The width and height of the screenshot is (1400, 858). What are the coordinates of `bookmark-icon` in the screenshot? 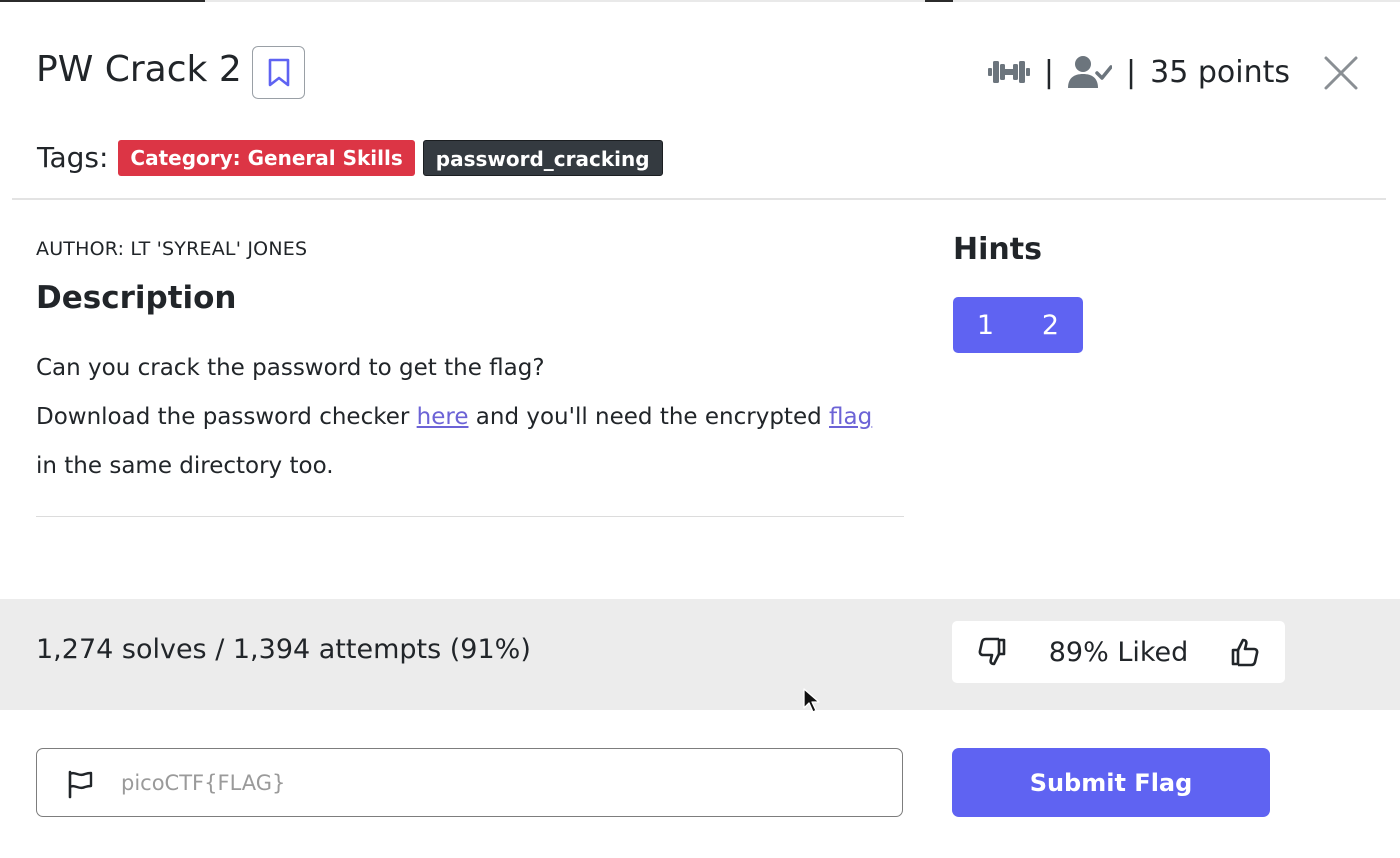 It's located at (278, 72).